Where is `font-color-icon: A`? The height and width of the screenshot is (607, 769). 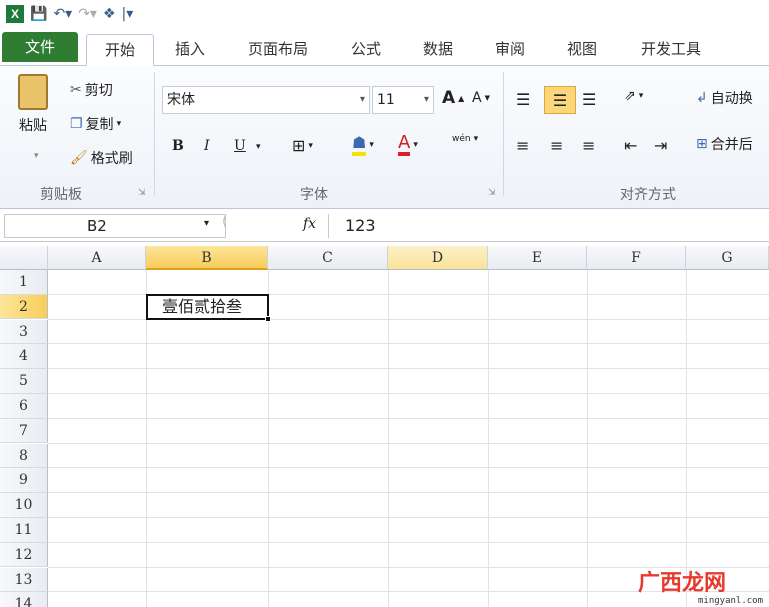 font-color-icon: A is located at coordinates (404, 145).